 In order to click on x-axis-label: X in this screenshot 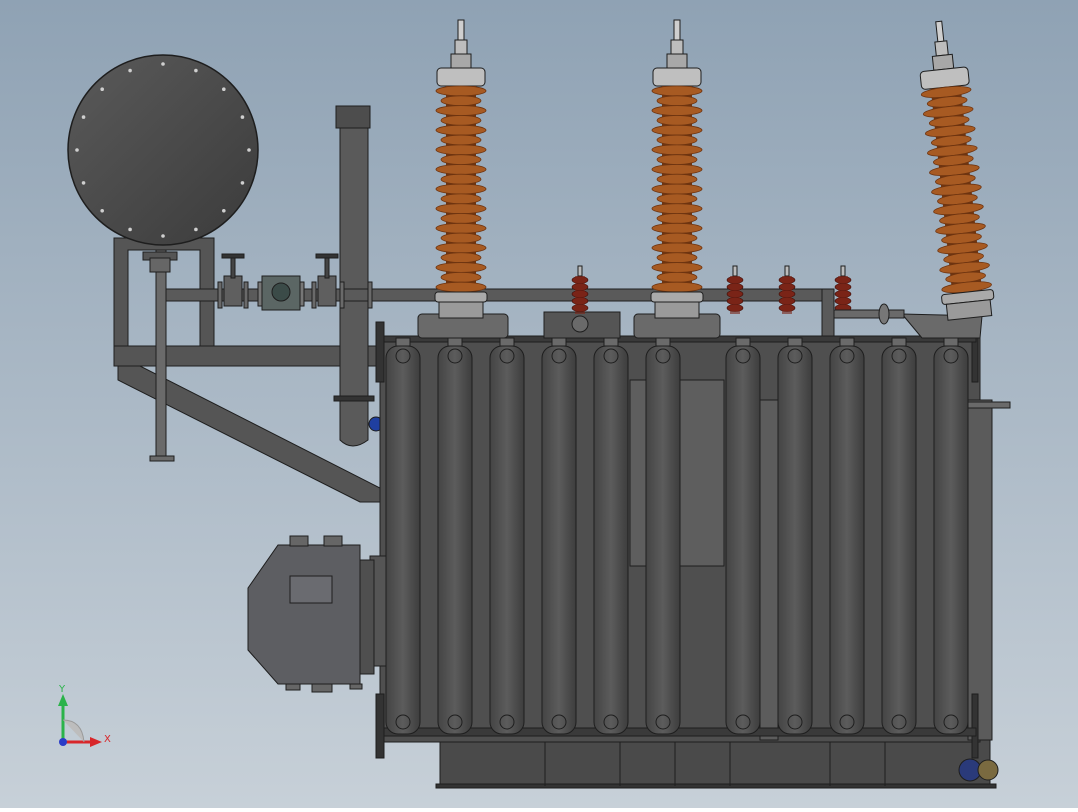, I will do `click(107, 739)`.